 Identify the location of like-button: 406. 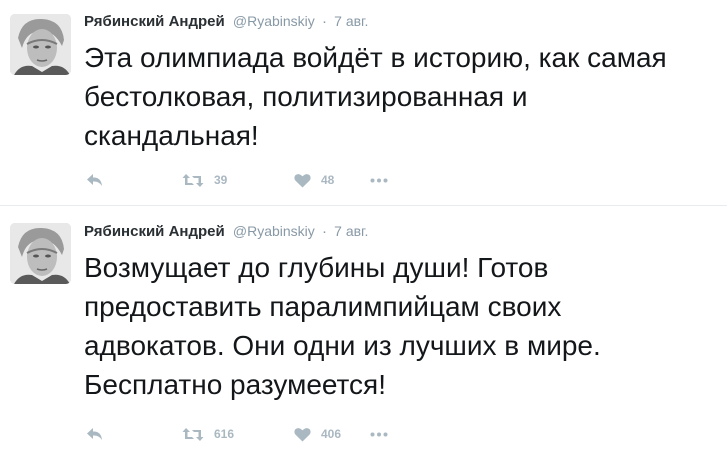
(332, 434).